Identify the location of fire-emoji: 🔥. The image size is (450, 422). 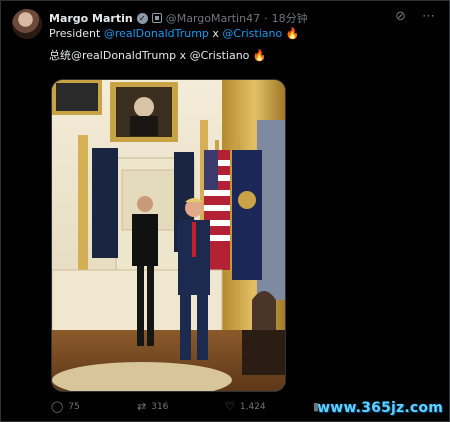
(292, 33).